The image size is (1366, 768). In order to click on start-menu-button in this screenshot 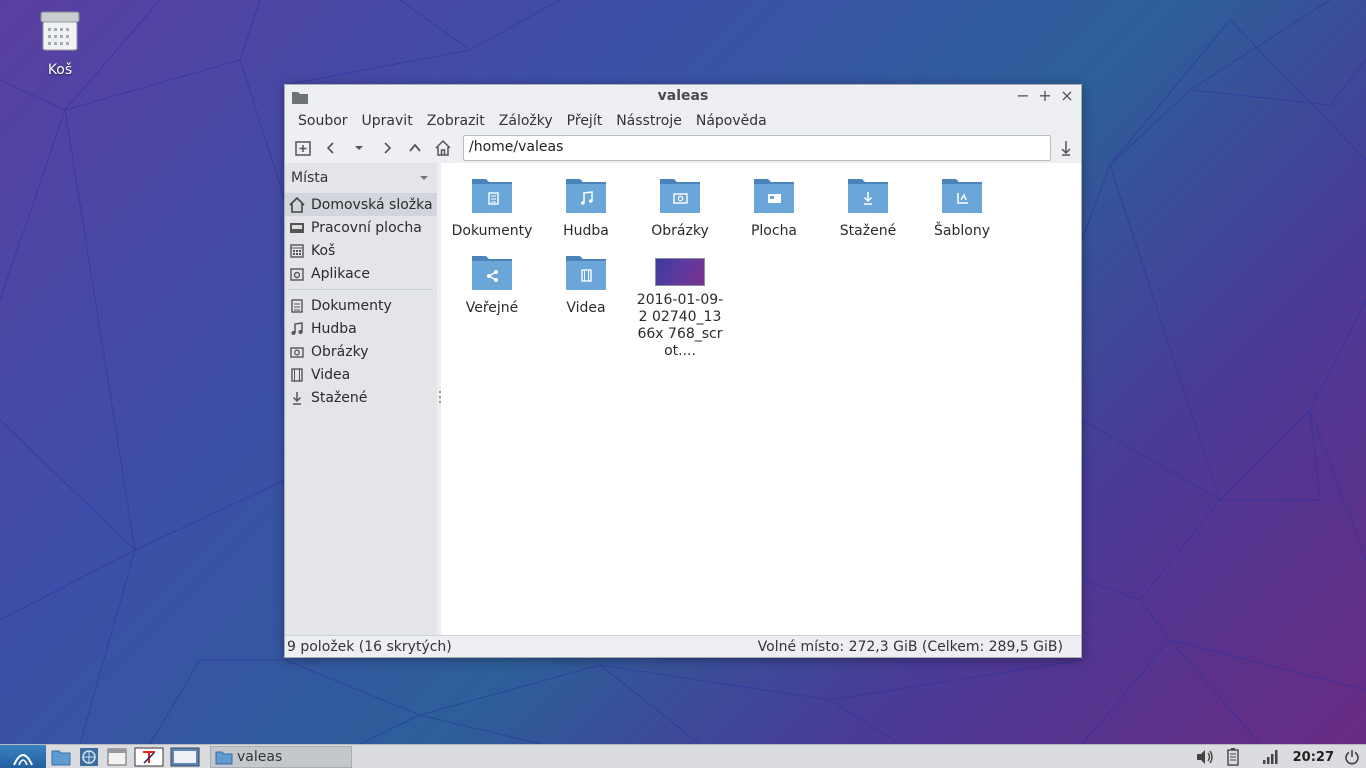, I will do `click(23, 756)`.